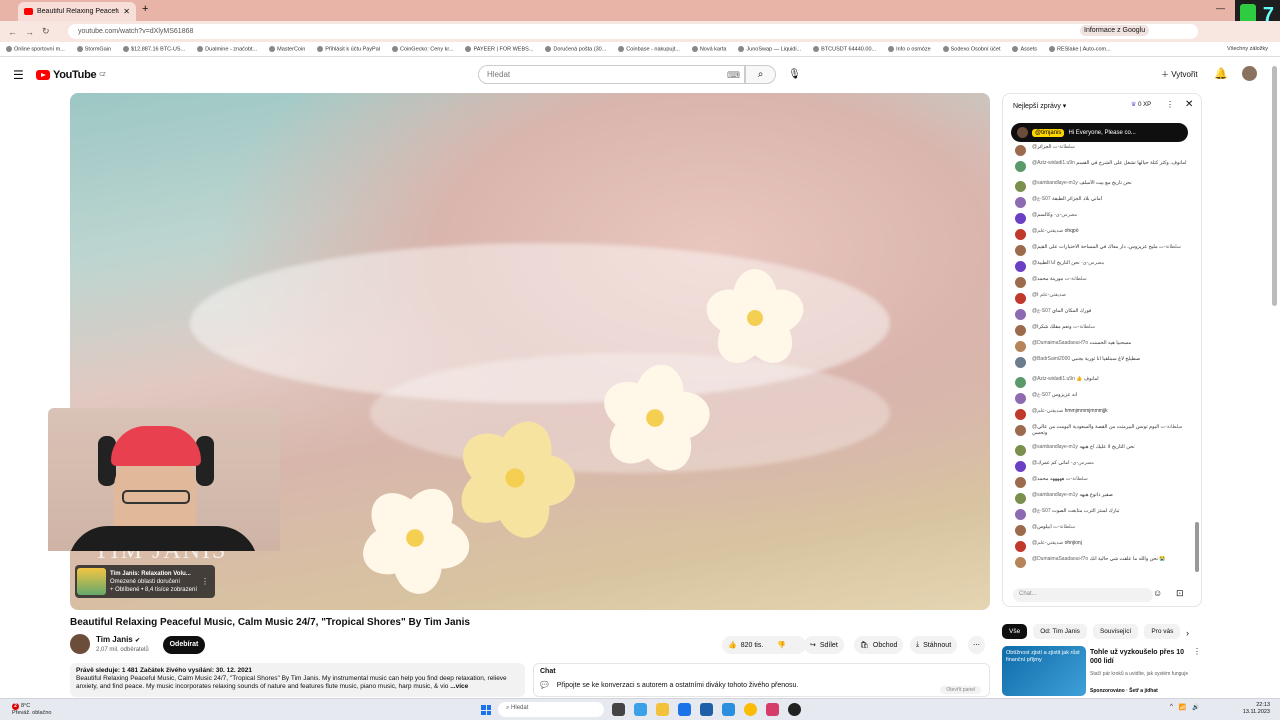  What do you see at coordinates (1197, 651) in the screenshot?
I see `rec-more-icon: ⋮` at bounding box center [1197, 651].